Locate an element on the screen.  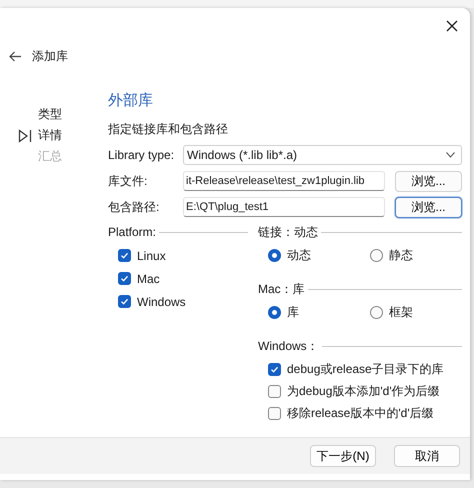
field-label: 库文件: is located at coordinates (128, 181).